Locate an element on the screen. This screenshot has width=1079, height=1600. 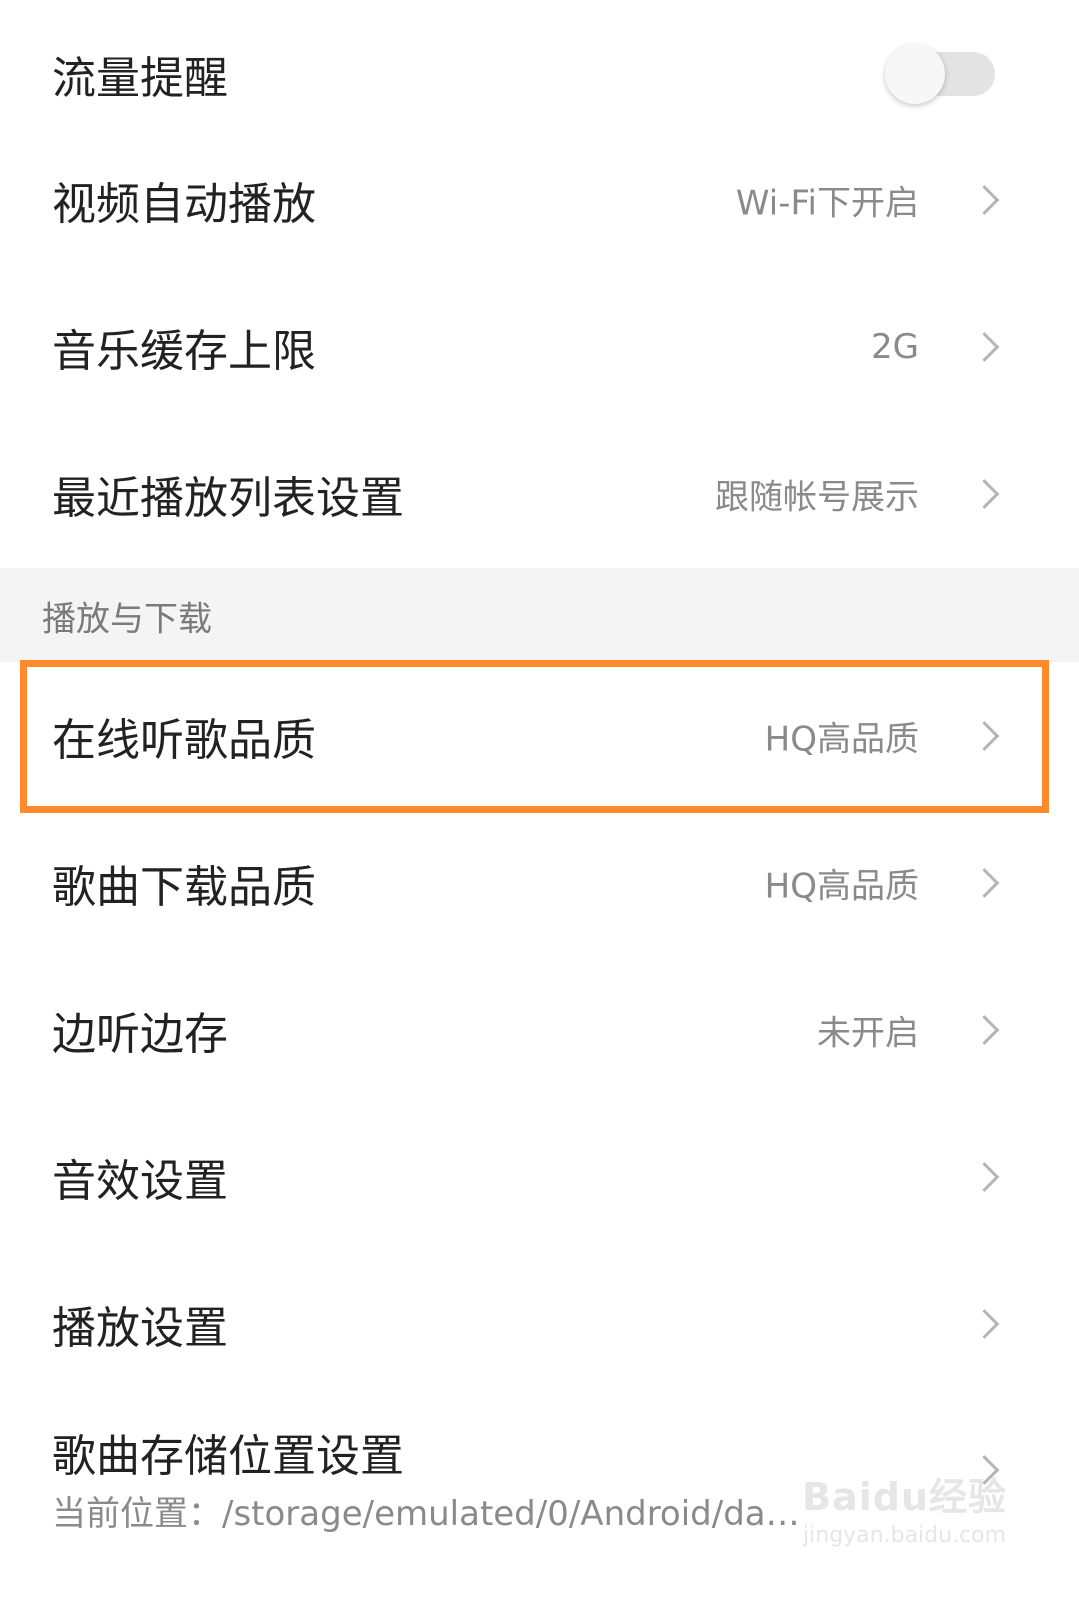
row-label: 视频自动播放 is located at coordinates (184, 204).